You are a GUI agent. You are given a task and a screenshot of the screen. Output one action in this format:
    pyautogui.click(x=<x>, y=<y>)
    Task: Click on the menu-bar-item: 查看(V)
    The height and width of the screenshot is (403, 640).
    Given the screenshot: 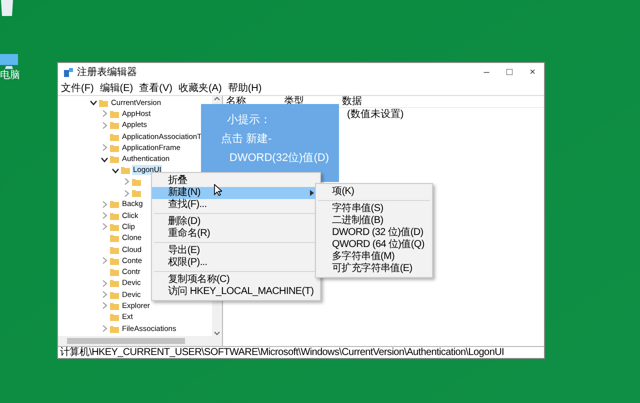 What is the action you would take?
    pyautogui.click(x=155, y=88)
    